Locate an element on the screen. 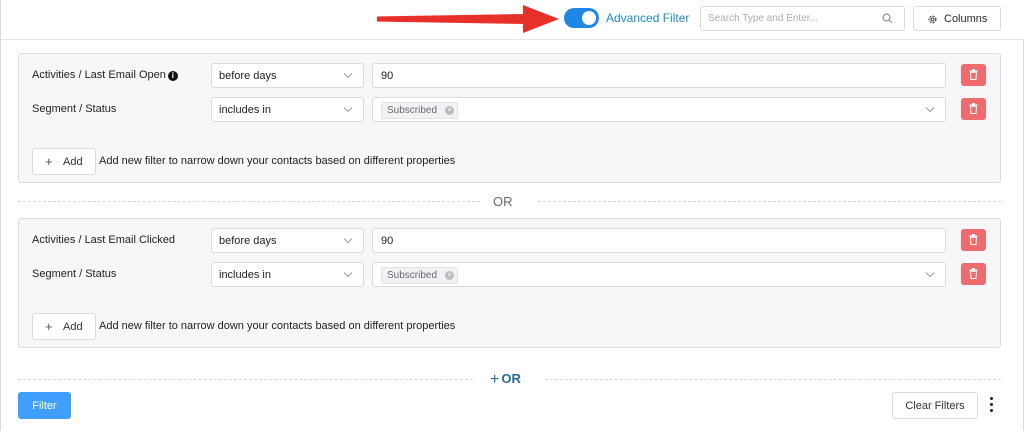 This screenshot has width=1024, height=431. annotation-arrow is located at coordinates (468, 19).